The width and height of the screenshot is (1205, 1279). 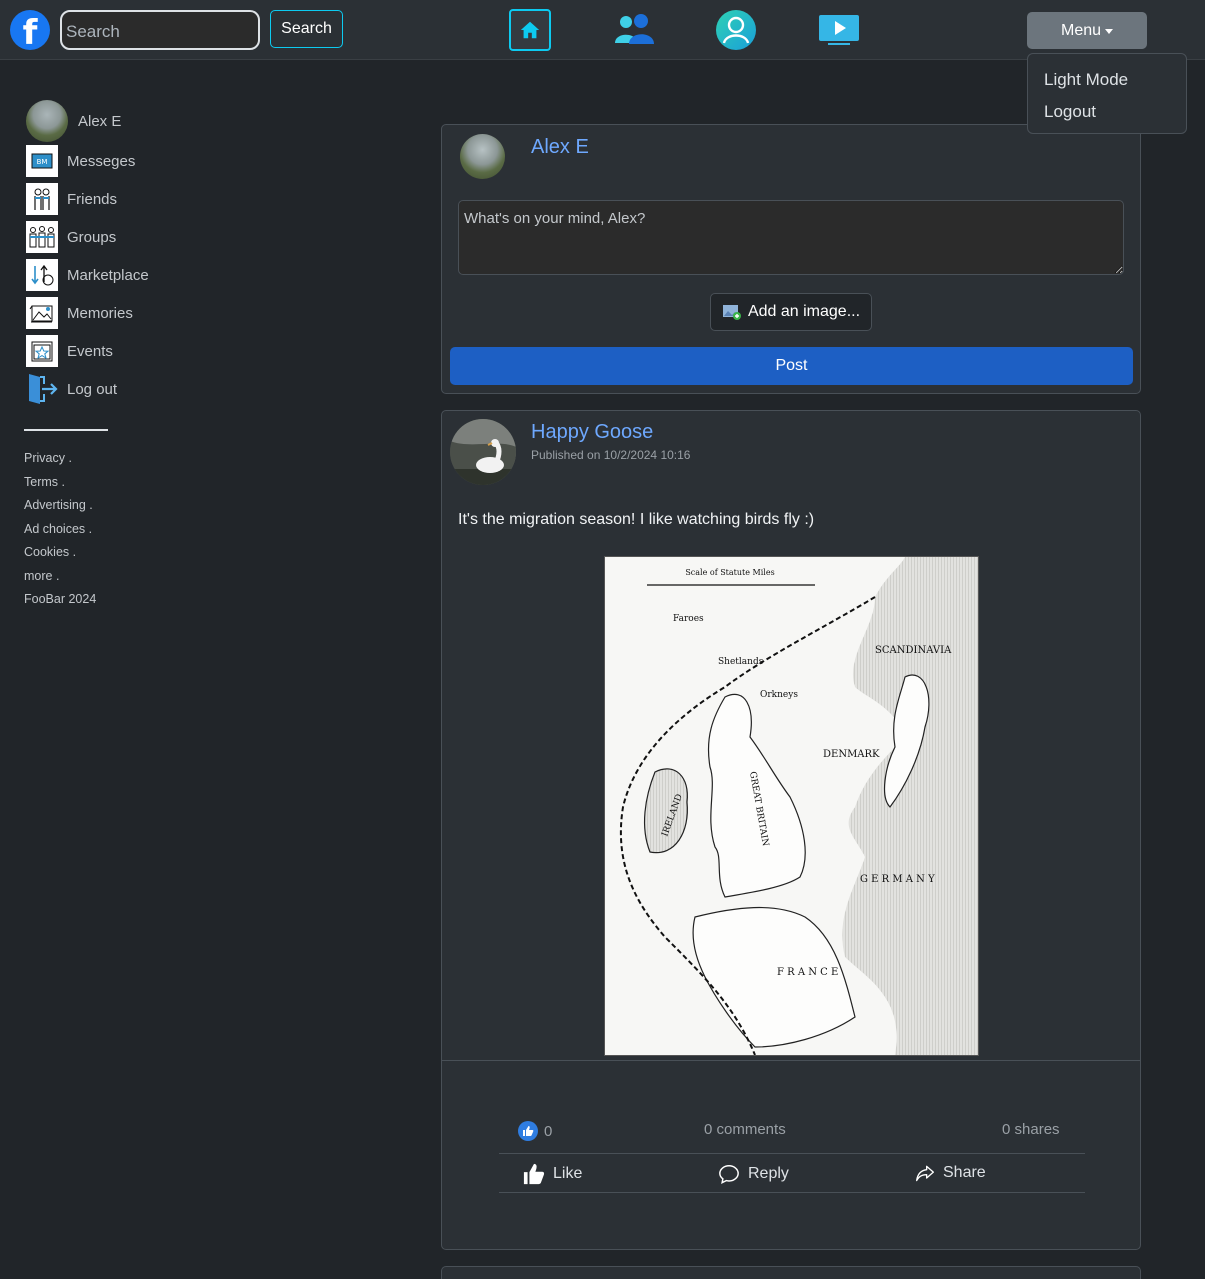 I want to click on post-timestamp: Published on 10/2/2024 10:16, so click(x=611, y=455).